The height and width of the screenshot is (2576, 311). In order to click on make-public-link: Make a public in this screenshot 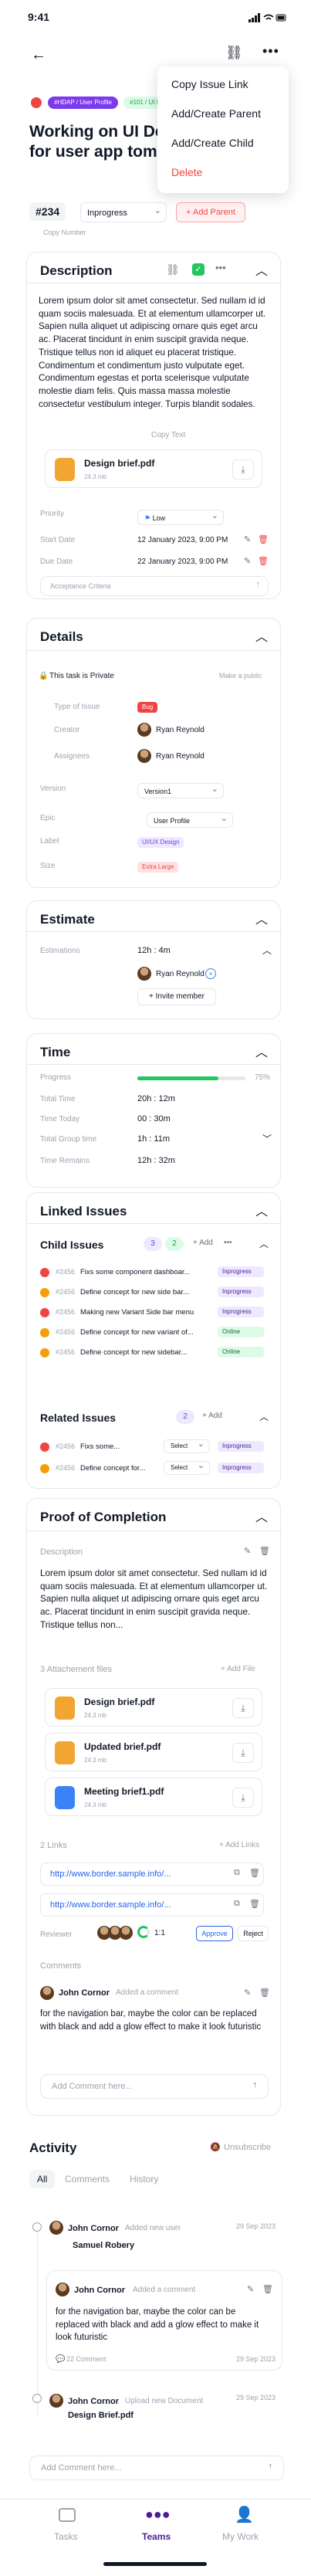, I will do `click(240, 676)`.